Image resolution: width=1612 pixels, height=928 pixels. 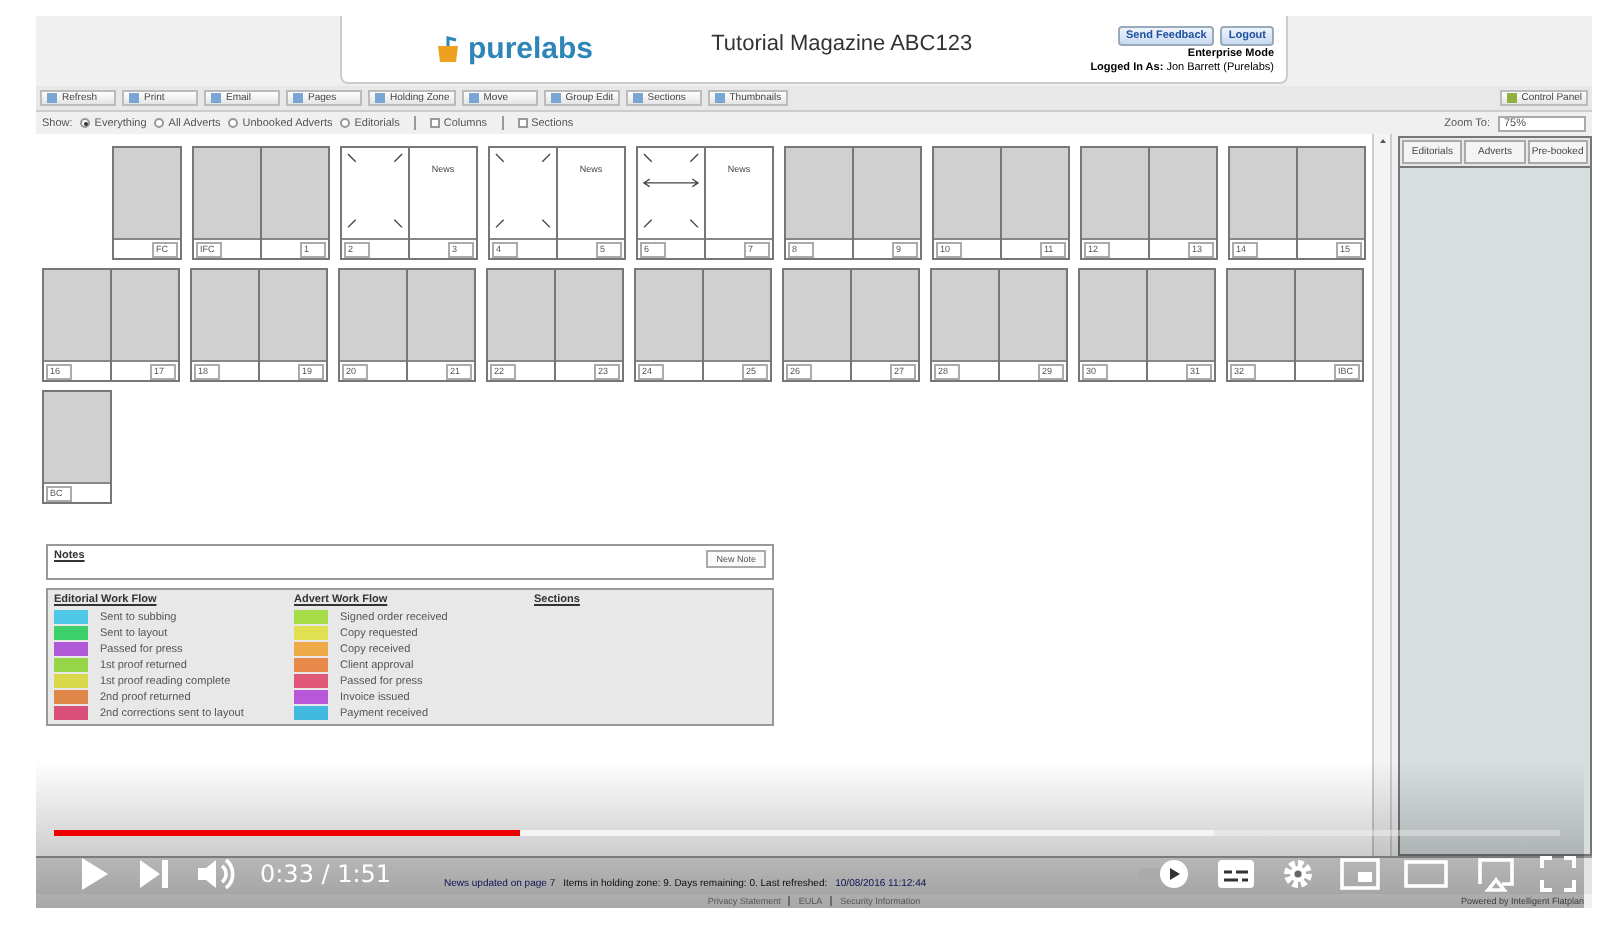 I want to click on video-progress-bar, so click(x=807, y=833).